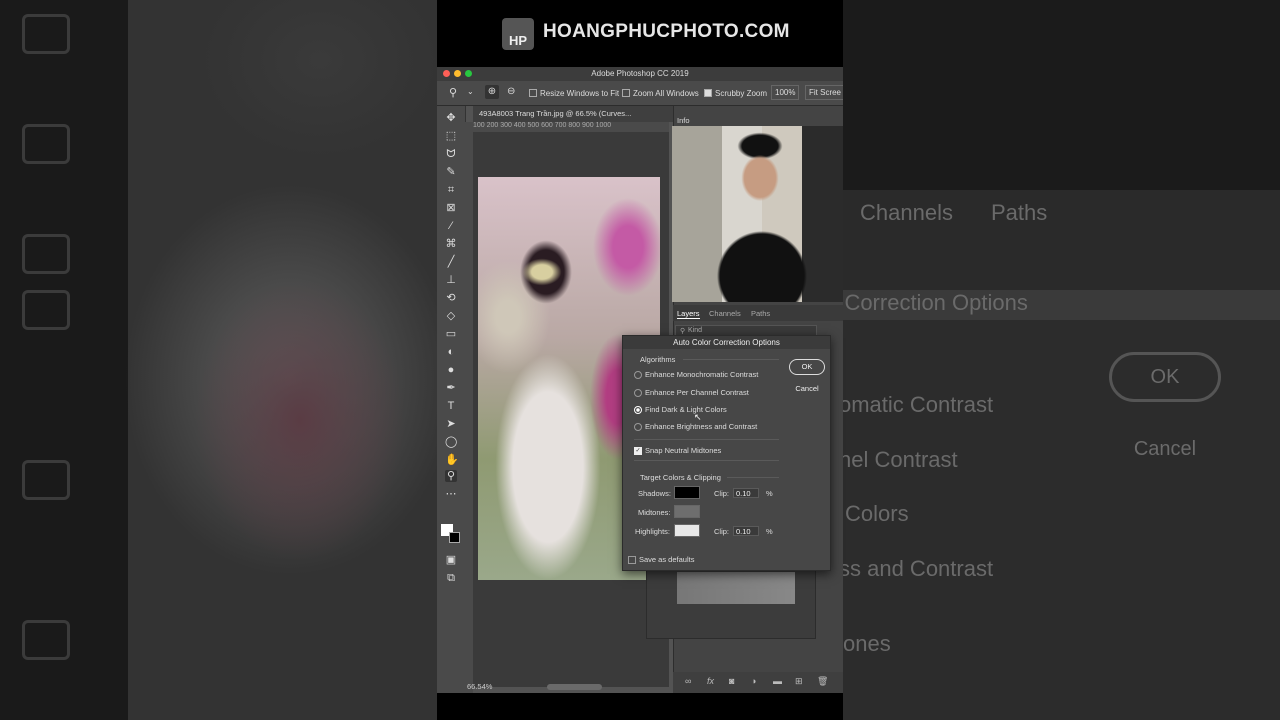  I want to click on search-icon: ⚲, so click(683, 331).